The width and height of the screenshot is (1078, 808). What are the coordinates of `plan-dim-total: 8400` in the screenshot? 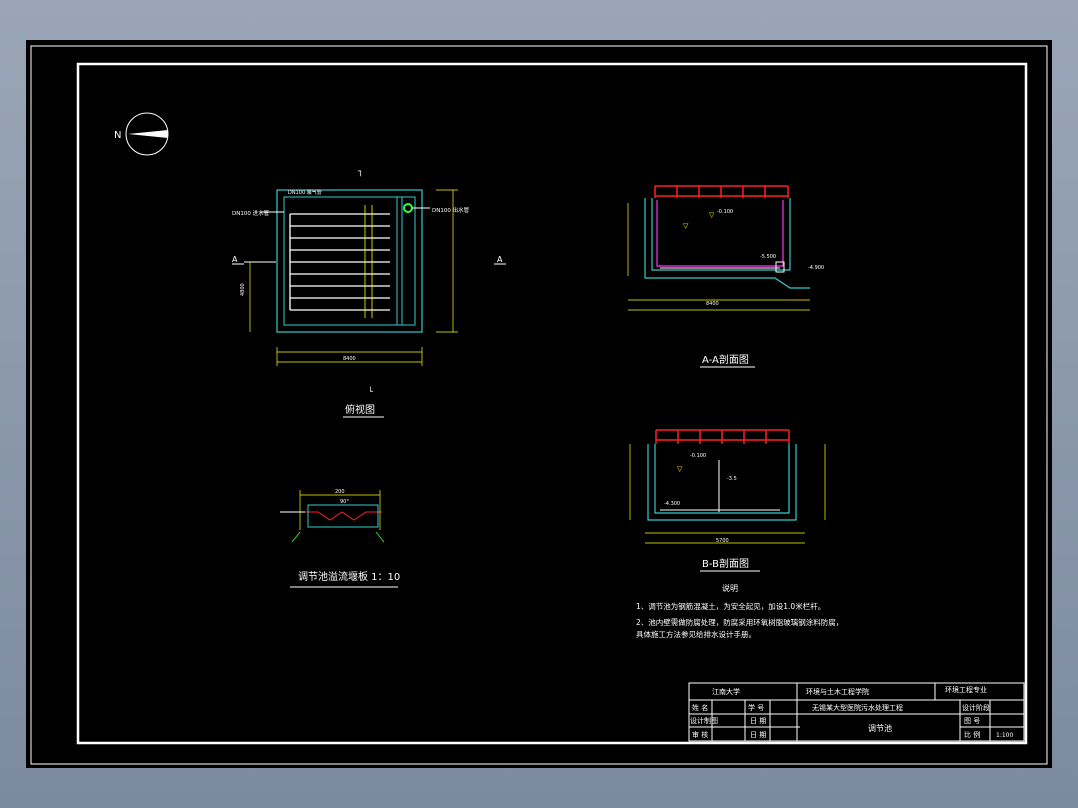 It's located at (349, 359).